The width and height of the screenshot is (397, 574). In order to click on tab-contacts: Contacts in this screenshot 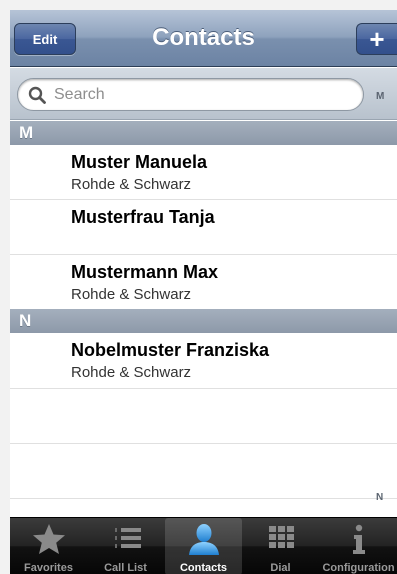, I will do `click(203, 546)`.